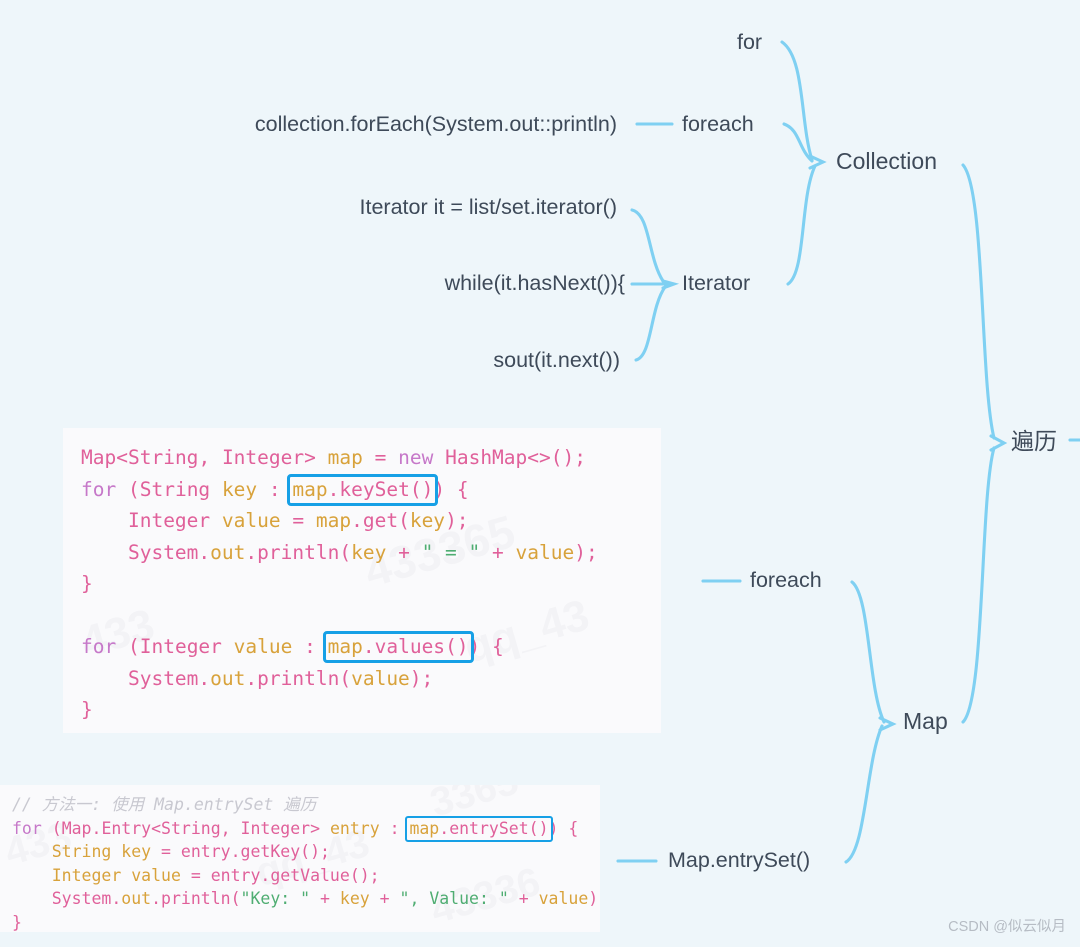 The width and height of the screenshot is (1080, 947). I want to click on leaf-iterator-while: while(it.hasNext()){, so click(534, 283).